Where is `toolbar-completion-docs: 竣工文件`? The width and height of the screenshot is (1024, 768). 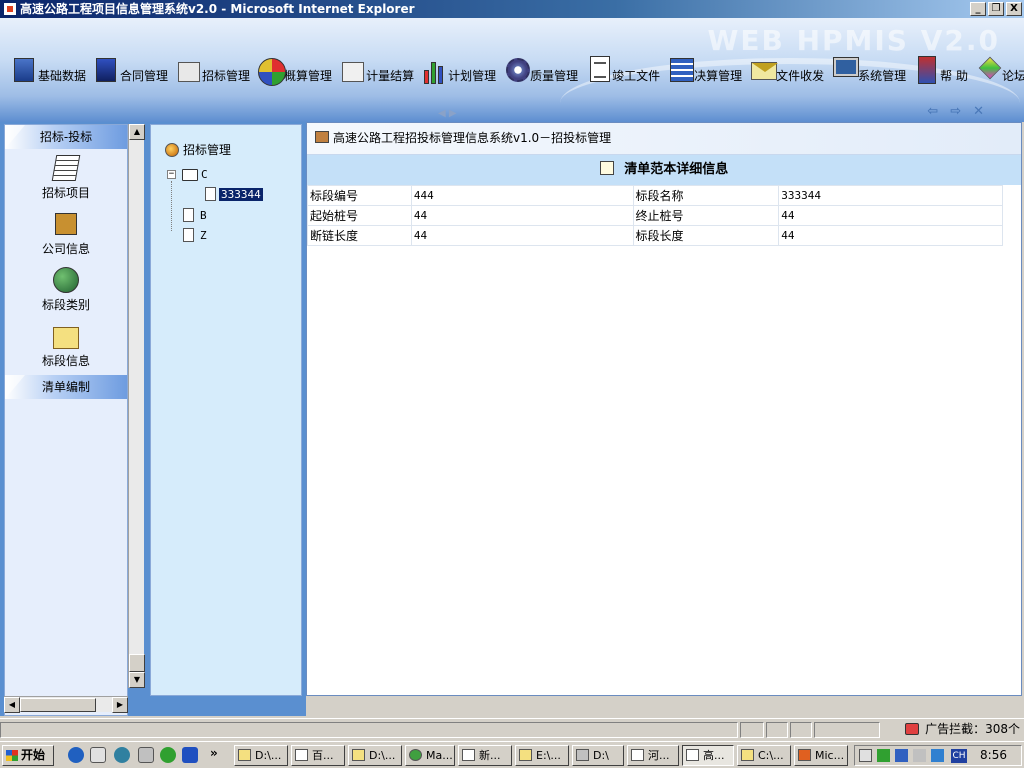 toolbar-completion-docs: 竣工文件 is located at coordinates (622, 66).